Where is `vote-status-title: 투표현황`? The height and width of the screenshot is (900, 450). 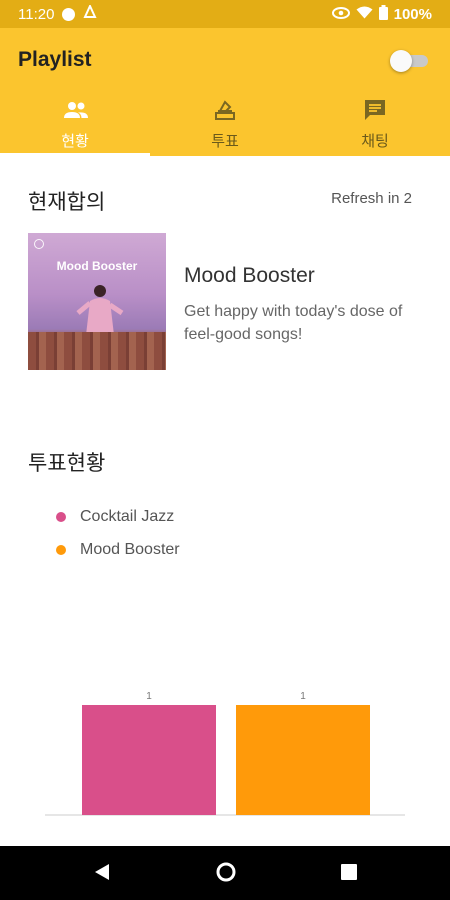 vote-status-title: 투표현황 is located at coordinates (67, 463).